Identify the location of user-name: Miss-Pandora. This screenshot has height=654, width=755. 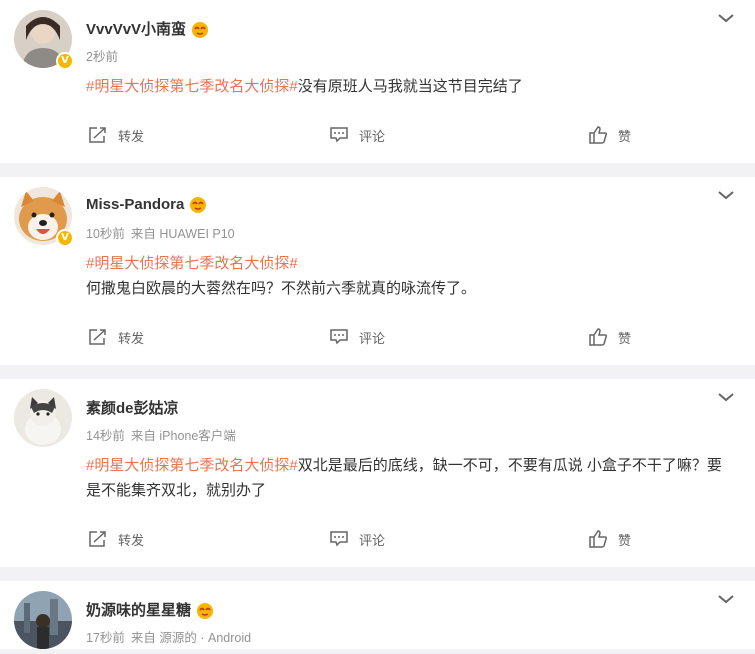
(135, 204).